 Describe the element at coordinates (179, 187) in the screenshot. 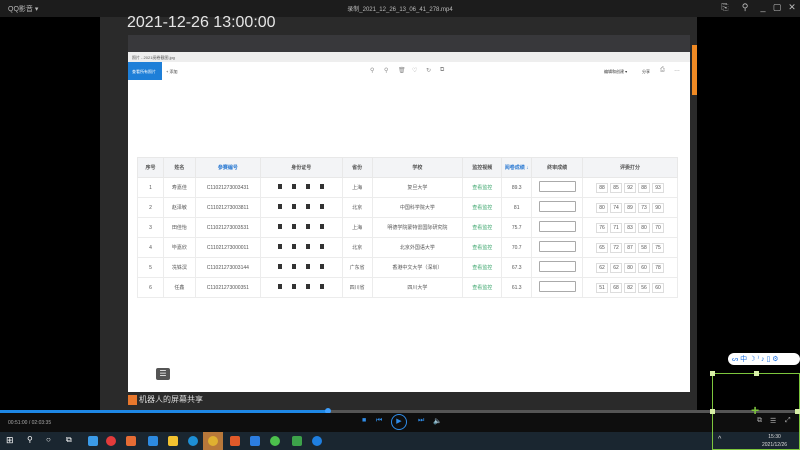

I see `name-cell: 寿嘉佳` at that location.